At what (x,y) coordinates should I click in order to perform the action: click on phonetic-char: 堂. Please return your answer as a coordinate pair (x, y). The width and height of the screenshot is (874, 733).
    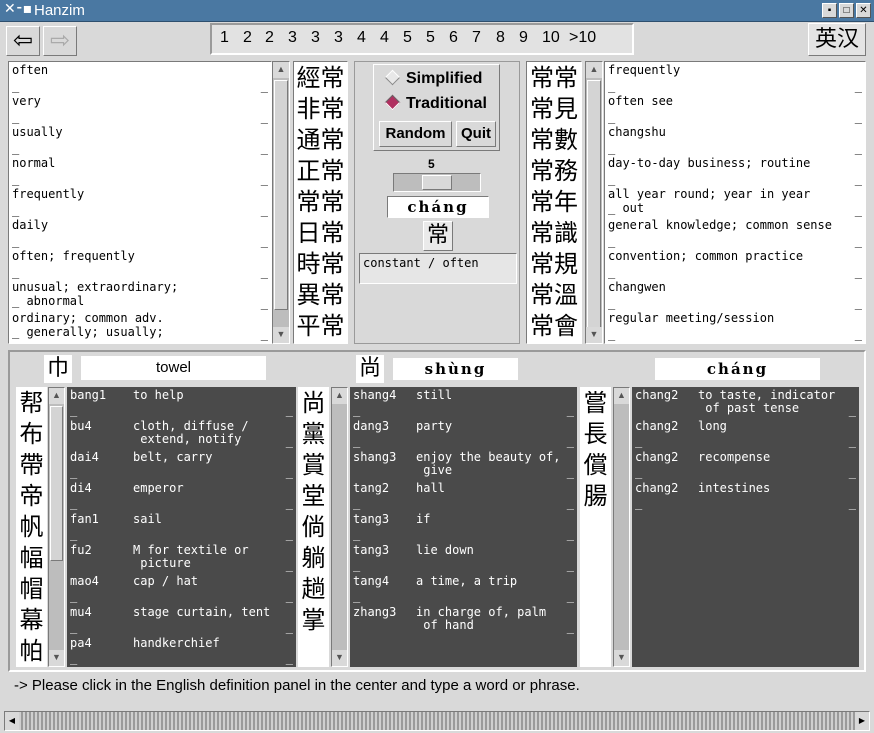
    Looking at the image, I should click on (313, 496).